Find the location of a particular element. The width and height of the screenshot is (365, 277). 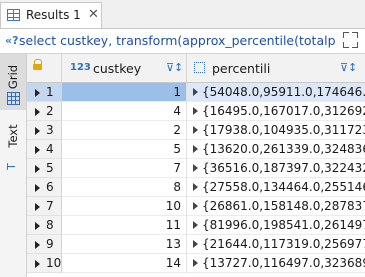

percentili-cell: {16495.0,167017.0,312692.0} is located at coordinates (276, 111).